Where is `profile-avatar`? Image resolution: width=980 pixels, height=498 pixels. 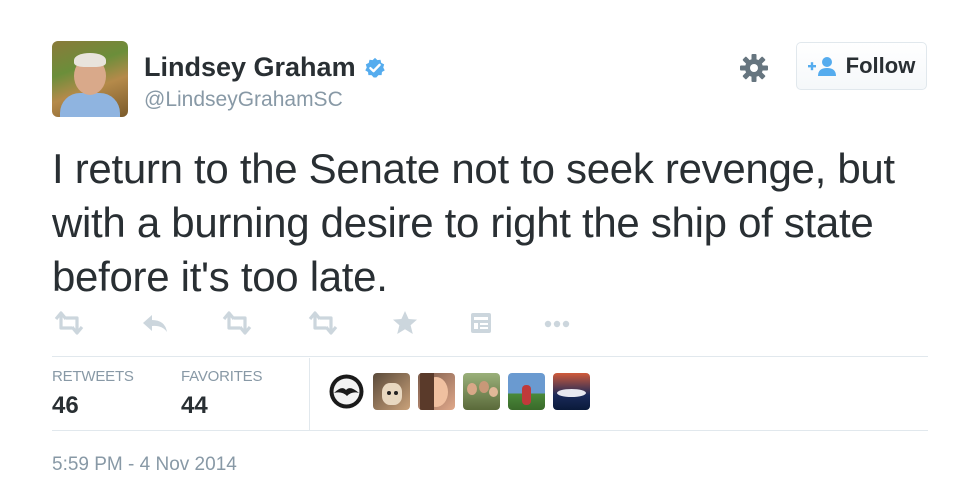 profile-avatar is located at coordinates (90, 79).